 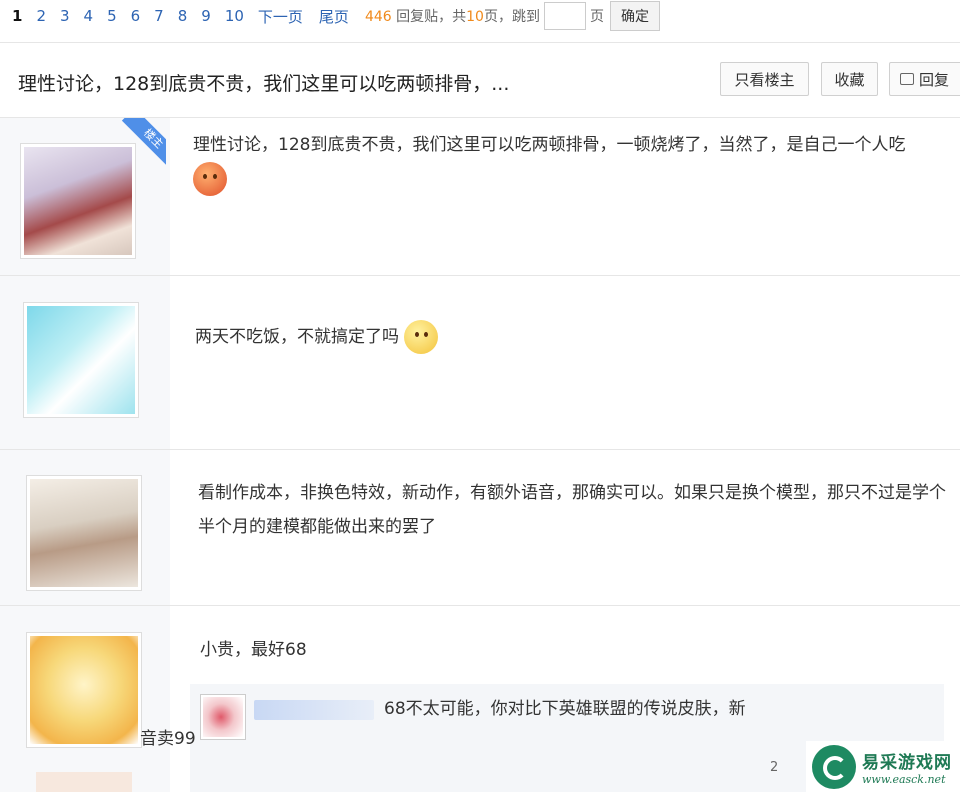 I want to click on watermark-name: 易采游戏网, so click(x=907, y=762).